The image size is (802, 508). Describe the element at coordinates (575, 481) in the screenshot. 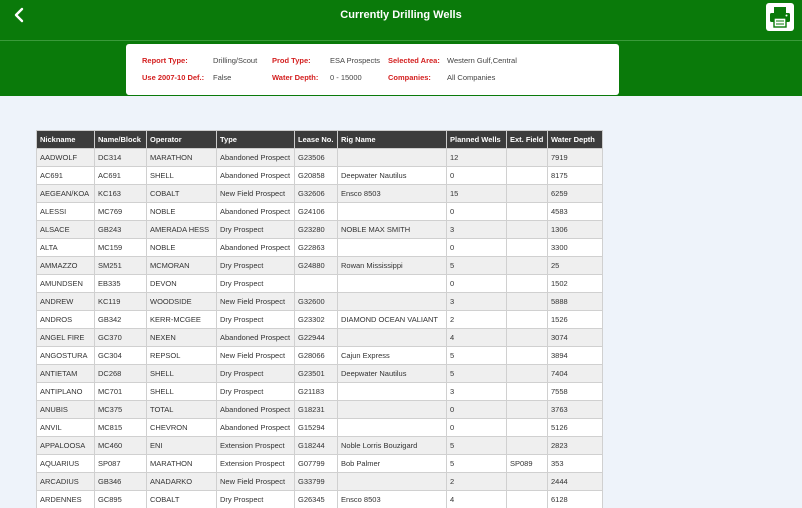

I see `table-cell: 2444` at that location.